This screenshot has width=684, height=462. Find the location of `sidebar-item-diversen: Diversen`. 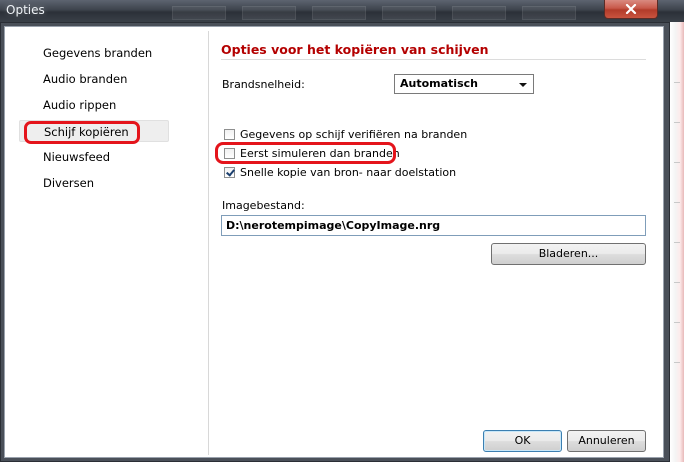

sidebar-item-diversen: Diversen is located at coordinates (94, 183).